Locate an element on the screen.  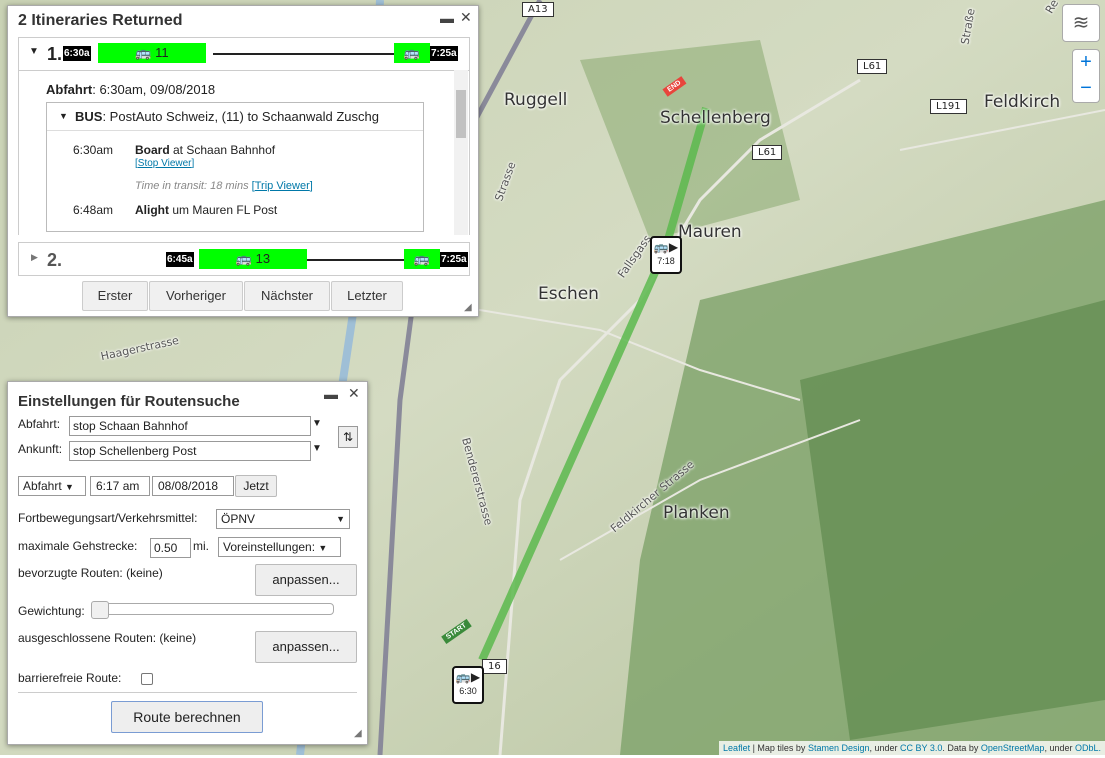
accessible-label: barrierefreie Route: is located at coordinates (70, 678).